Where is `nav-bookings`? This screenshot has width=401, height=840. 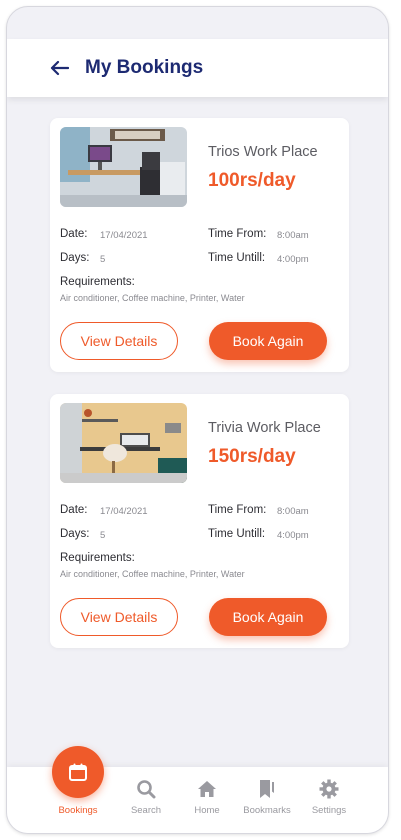 nav-bookings is located at coordinates (78, 772).